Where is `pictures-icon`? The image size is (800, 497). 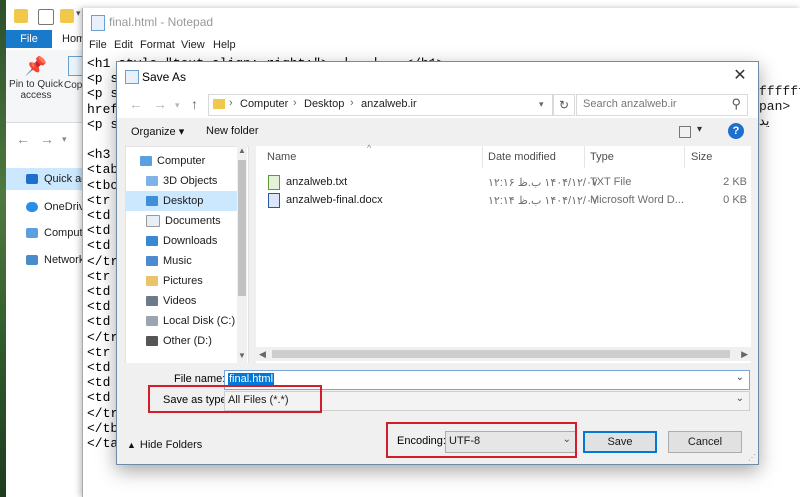
pictures-icon is located at coordinates (152, 281).